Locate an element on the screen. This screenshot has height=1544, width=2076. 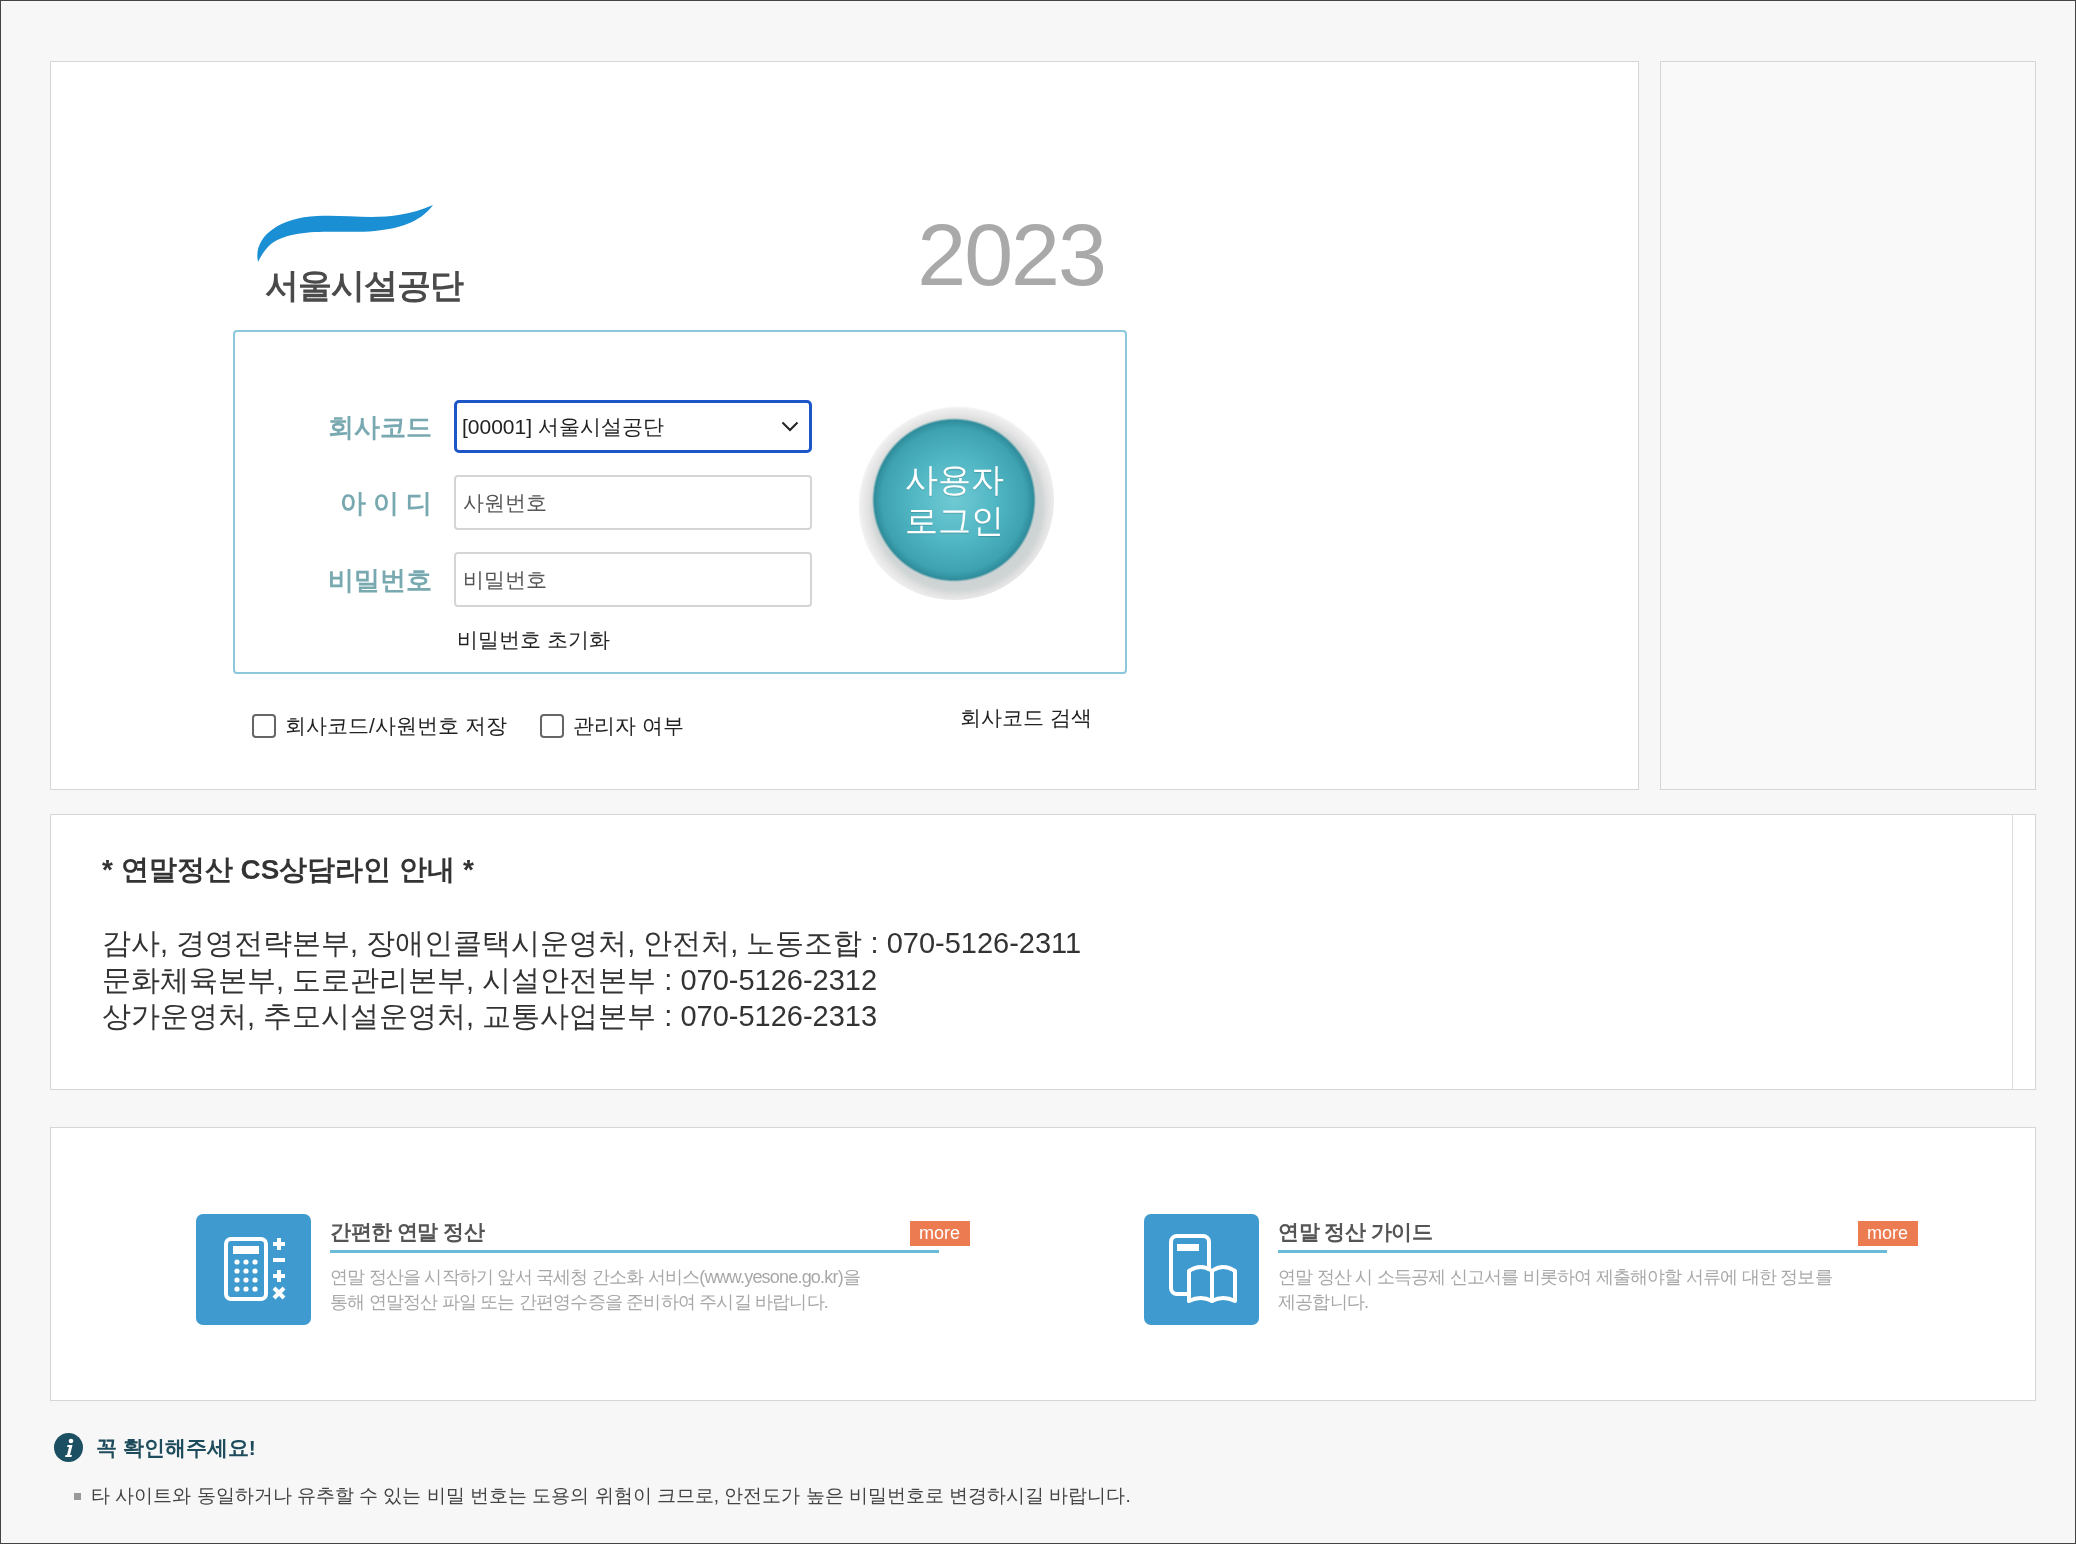
notice-text: 타 사이트와 동일하거나 유추할 수 있는 비밀 번호는 도용의 위험이 크므로, 안전도가 높은 비밀번호로 변경하시길 바랍니다. is located at coordinates (611, 1496).